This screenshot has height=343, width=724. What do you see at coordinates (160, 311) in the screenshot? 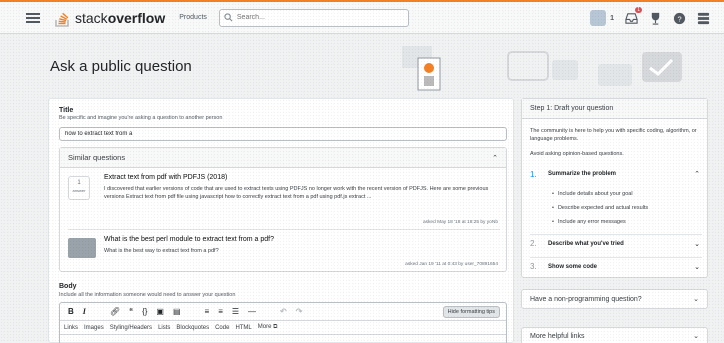
I see `image-icon: ▣` at bounding box center [160, 311].